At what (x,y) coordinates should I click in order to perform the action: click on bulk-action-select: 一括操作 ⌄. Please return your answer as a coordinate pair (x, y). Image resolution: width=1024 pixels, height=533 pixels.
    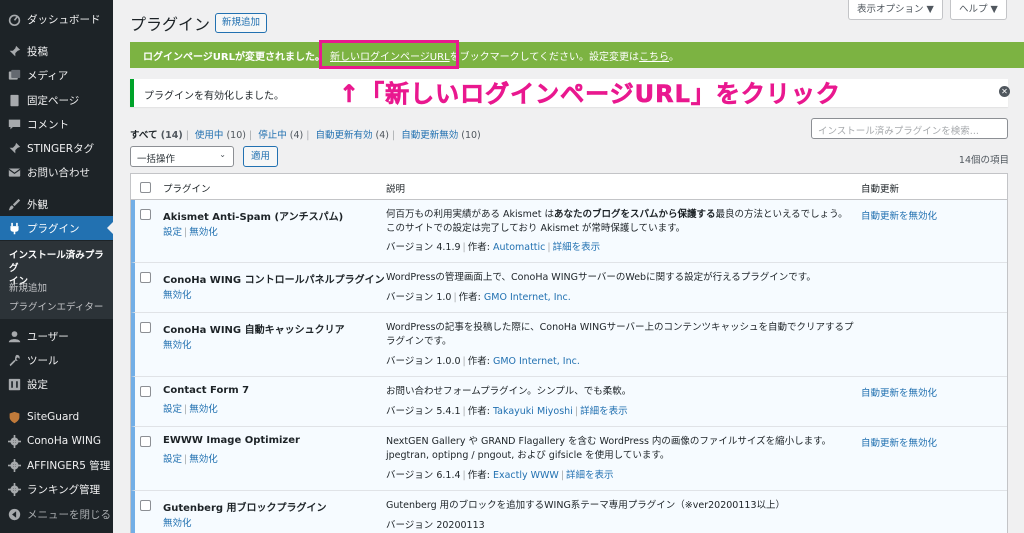
    Looking at the image, I should click on (182, 156).